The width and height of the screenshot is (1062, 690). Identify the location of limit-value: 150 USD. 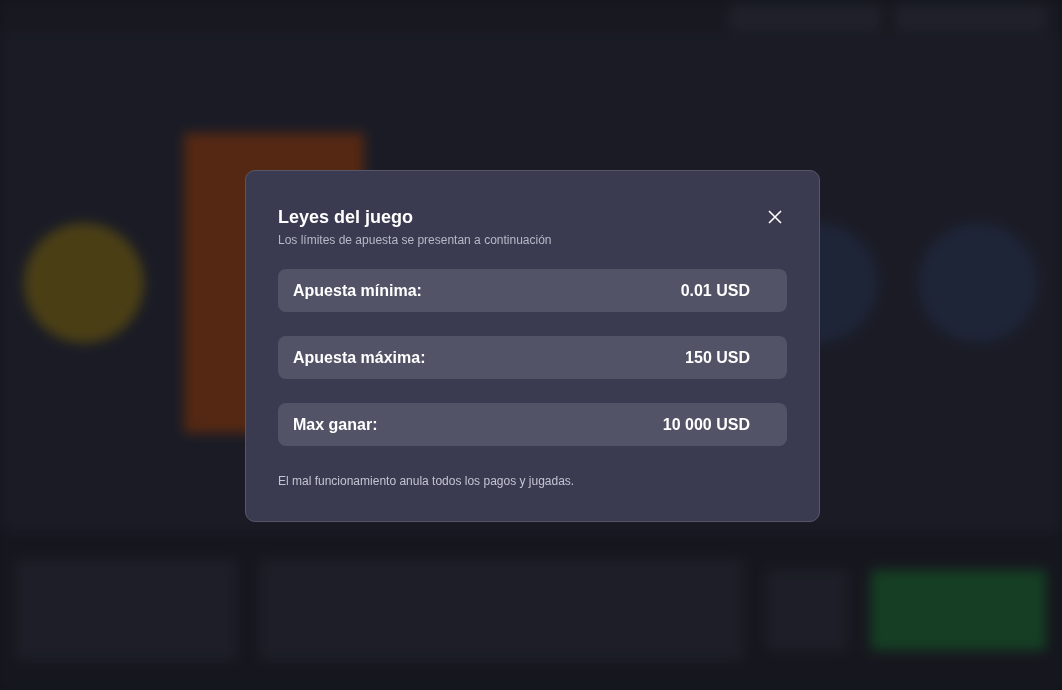
(717, 357).